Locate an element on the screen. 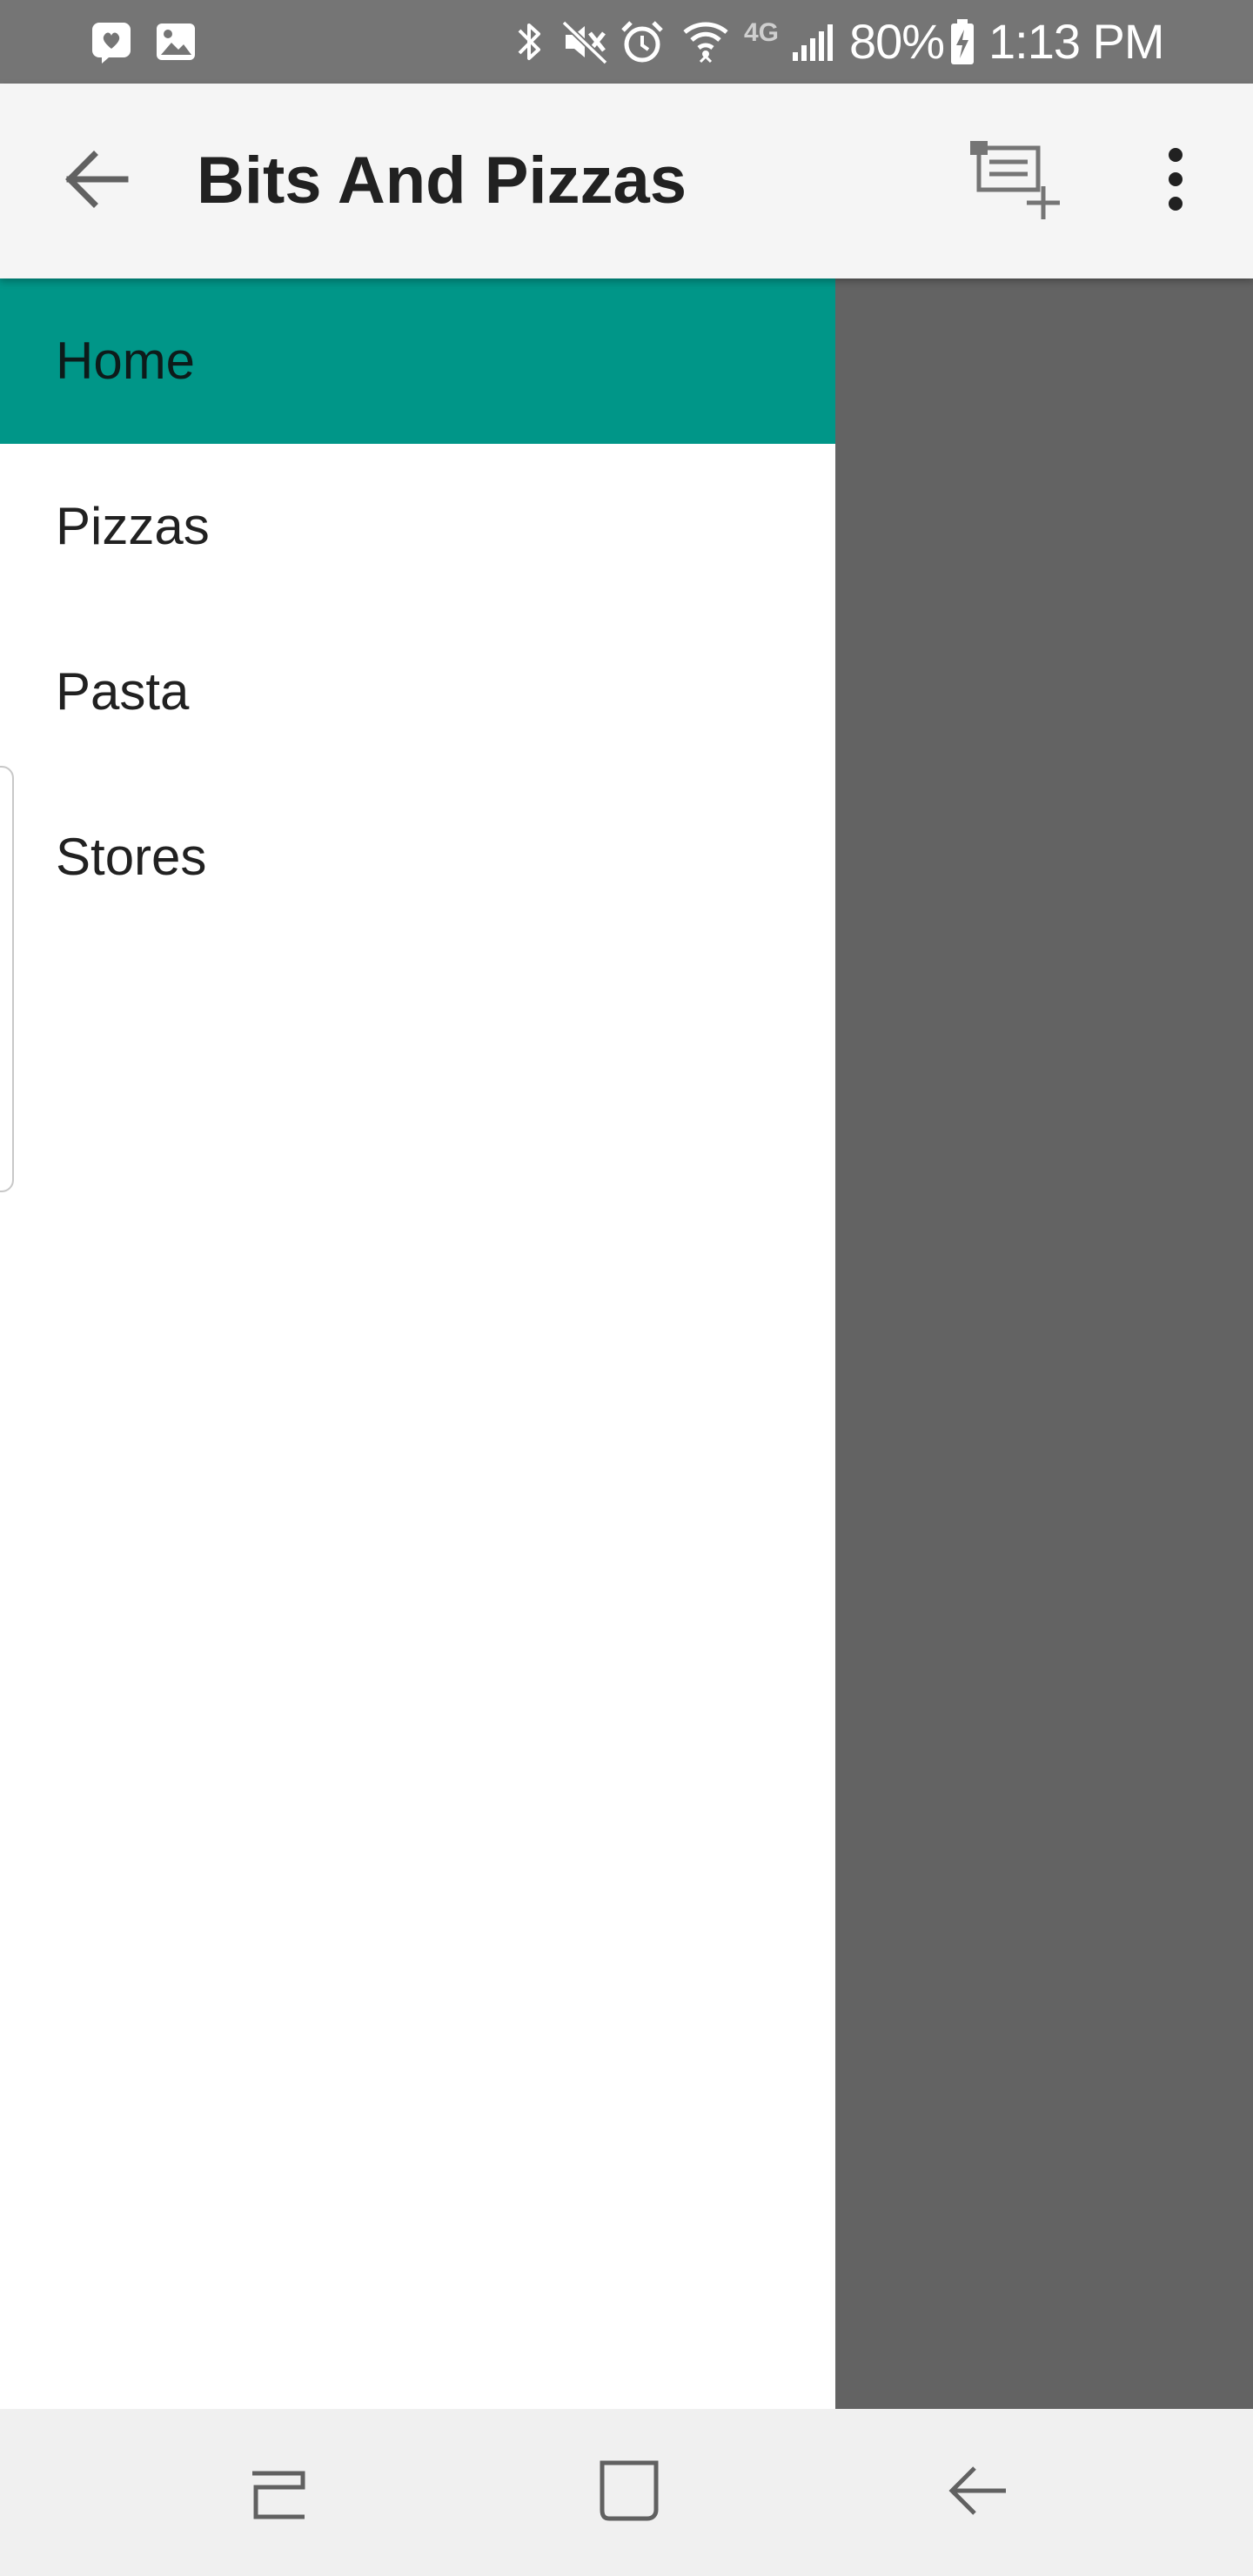 The height and width of the screenshot is (2576, 1253). system-nav-bar is located at coordinates (626, 2492).